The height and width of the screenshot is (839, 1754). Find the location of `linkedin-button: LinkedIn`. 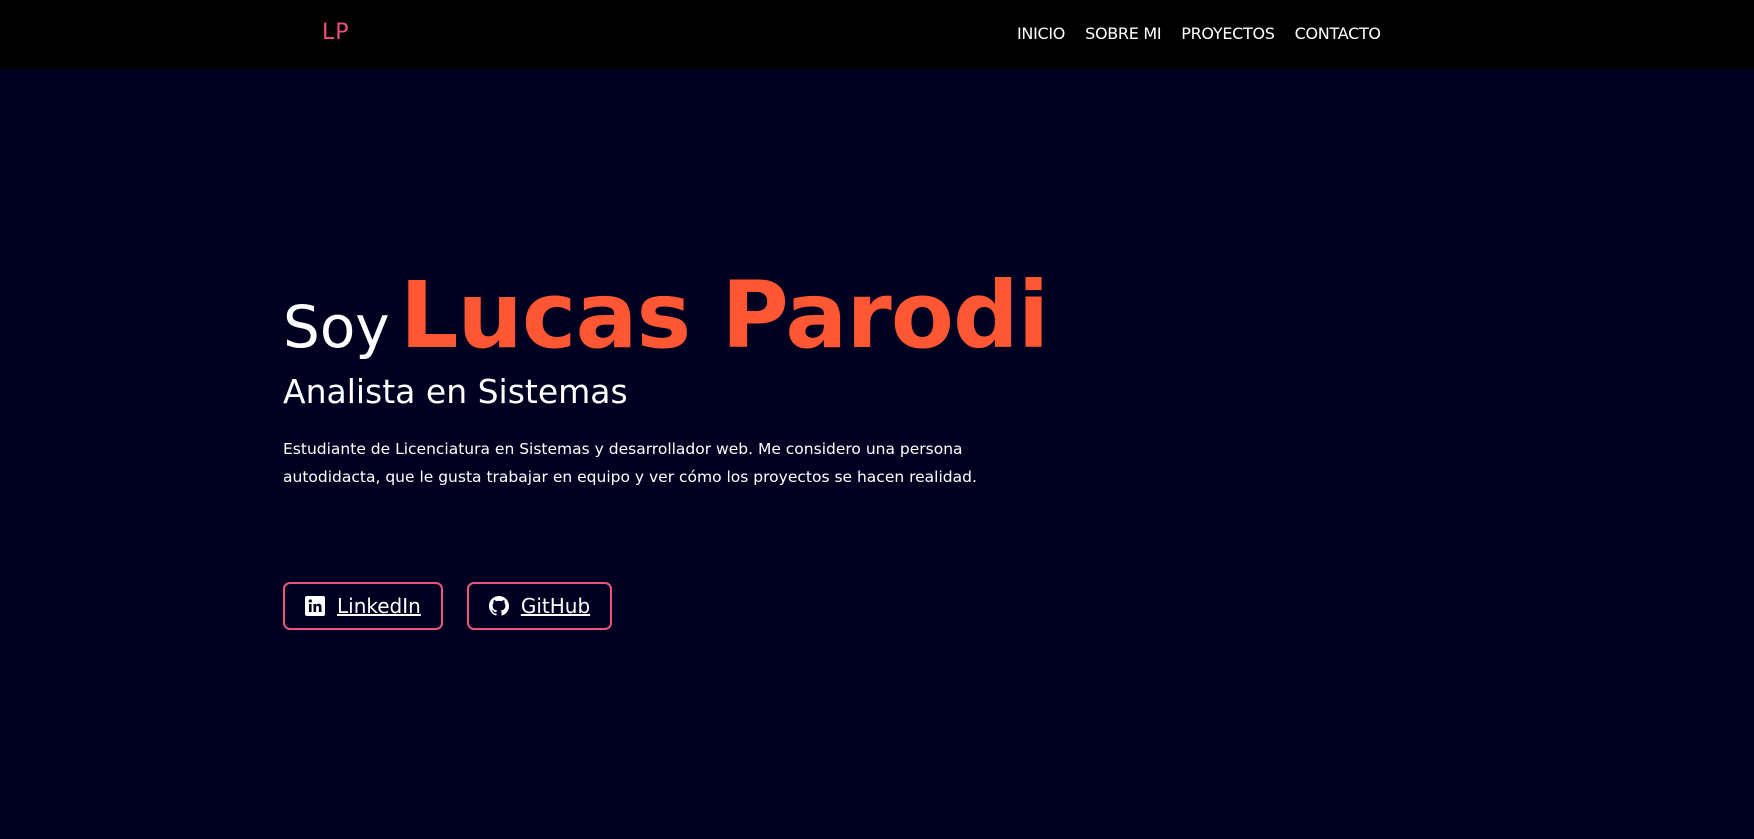

linkedin-button: LinkedIn is located at coordinates (363, 606).